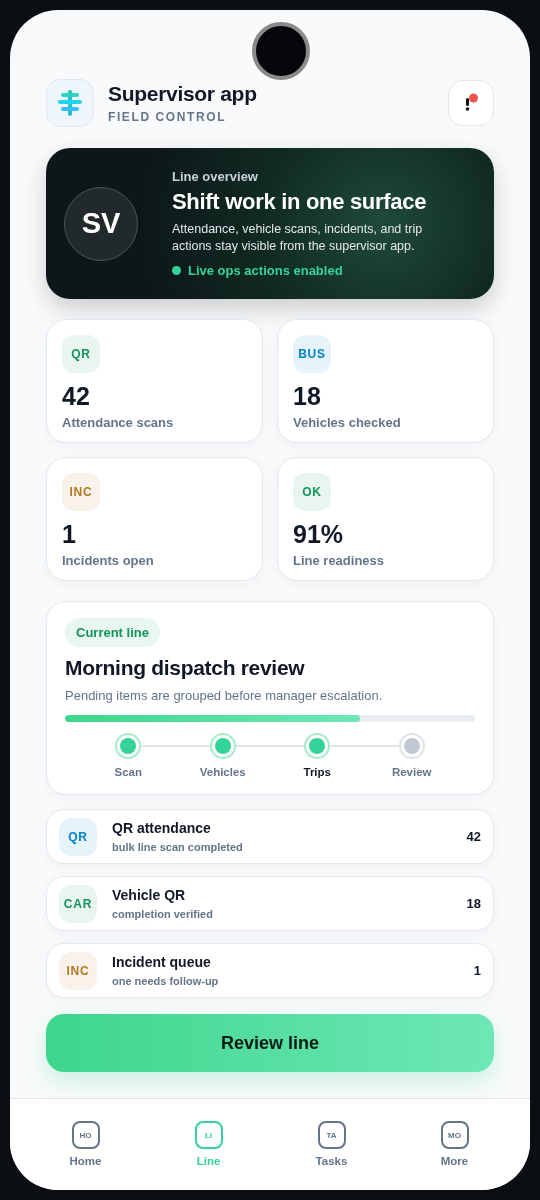  What do you see at coordinates (471, 103) in the screenshot?
I see `notification-button` at bounding box center [471, 103].